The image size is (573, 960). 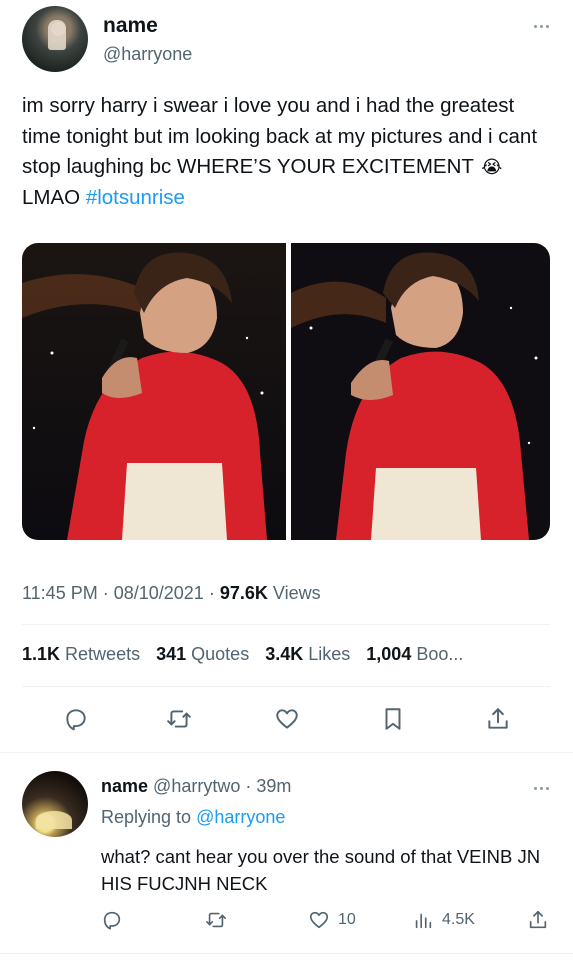 I want to click on retweets-stat: 1.1K Retweets, so click(x=81, y=654).